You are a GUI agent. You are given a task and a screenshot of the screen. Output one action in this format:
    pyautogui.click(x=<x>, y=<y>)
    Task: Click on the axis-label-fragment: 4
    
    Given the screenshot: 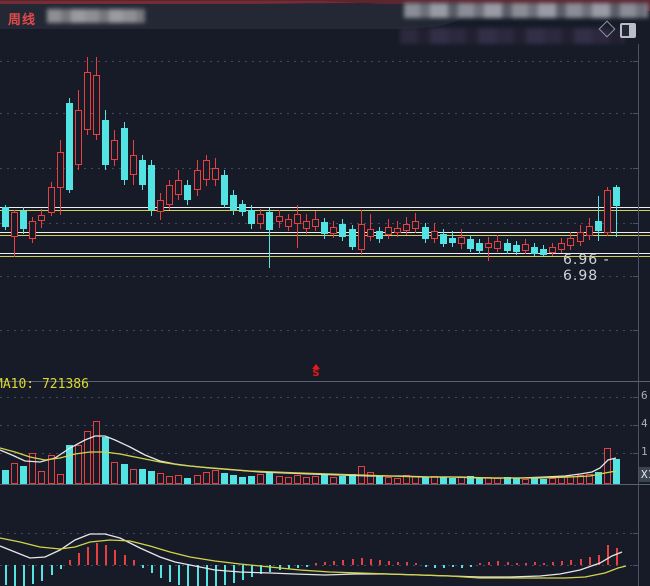 What is the action you would take?
    pyautogui.click(x=644, y=423)
    